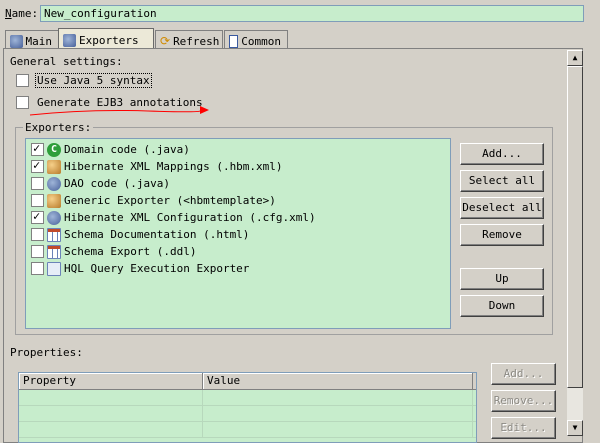  Describe the element at coordinates (111, 381) in the screenshot. I see `column-header-property: Property` at that location.